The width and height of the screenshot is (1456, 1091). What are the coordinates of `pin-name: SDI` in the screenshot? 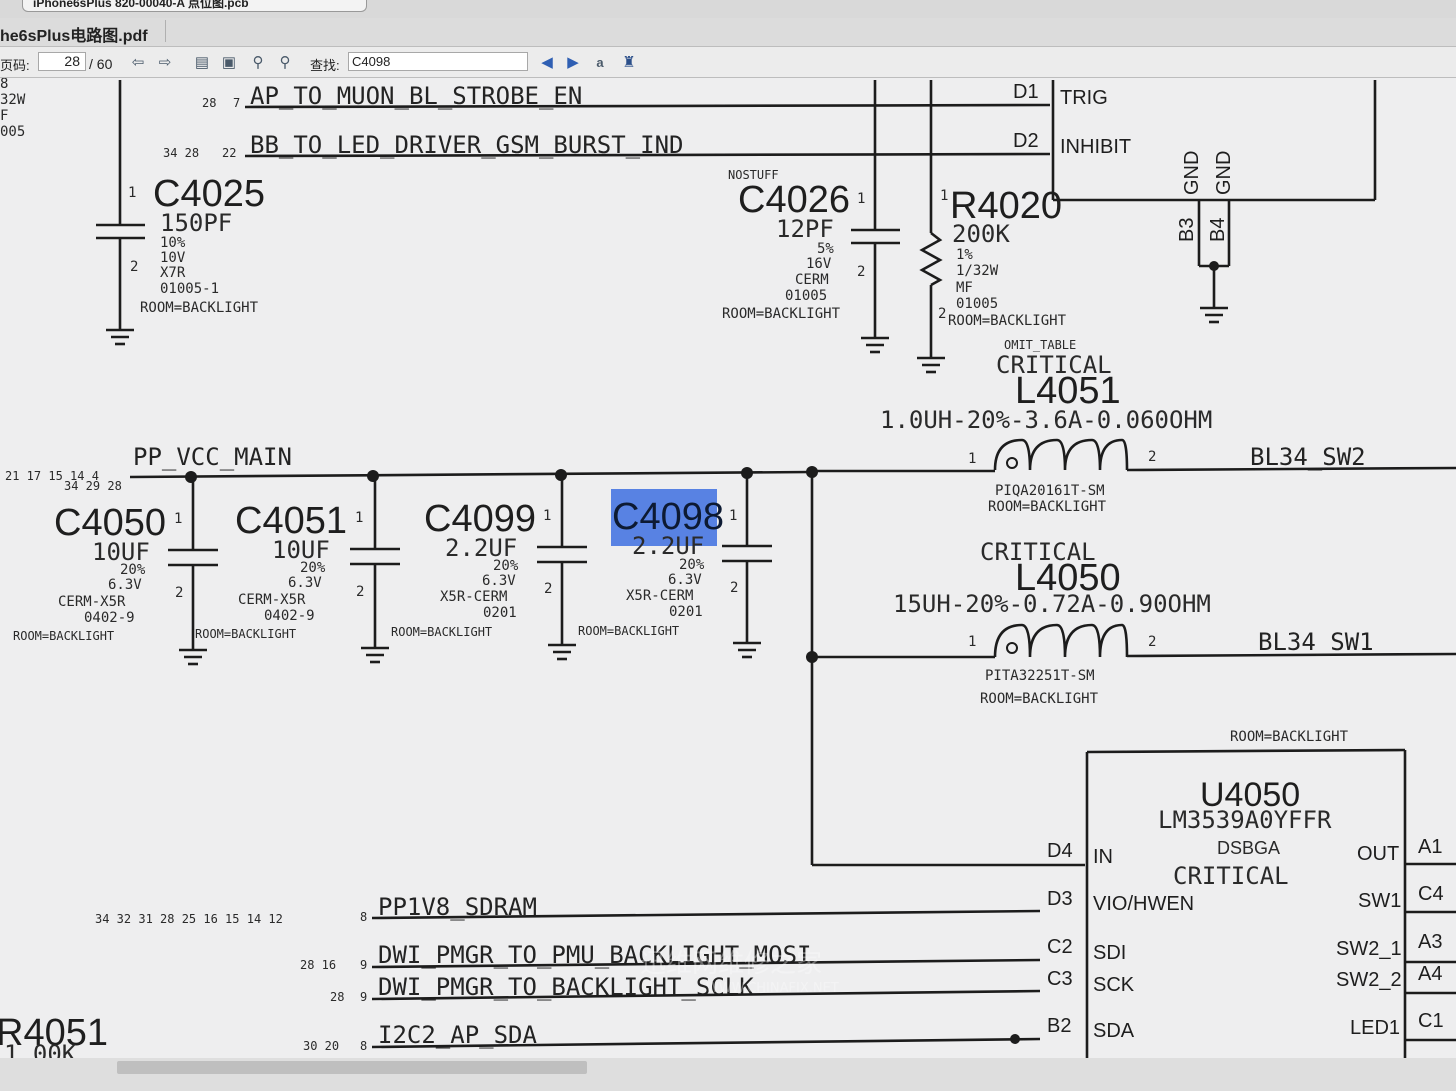 It's located at (1109, 953).